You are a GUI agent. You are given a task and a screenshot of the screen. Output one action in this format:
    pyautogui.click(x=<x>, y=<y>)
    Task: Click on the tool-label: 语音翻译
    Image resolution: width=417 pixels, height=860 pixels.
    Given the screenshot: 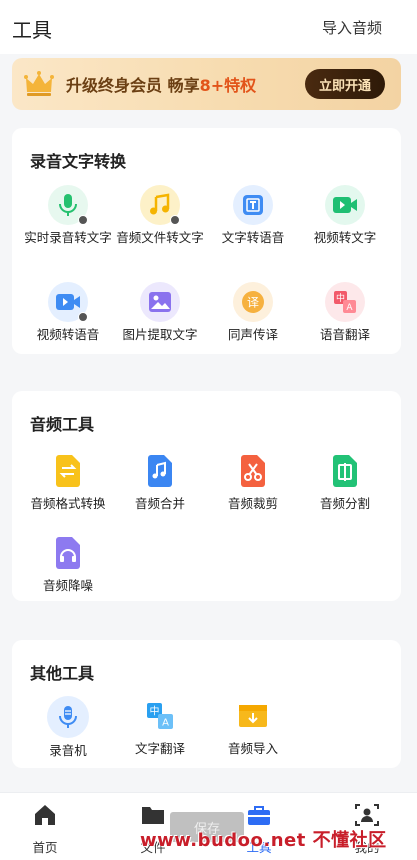 What is the action you would take?
    pyautogui.click(x=344, y=334)
    